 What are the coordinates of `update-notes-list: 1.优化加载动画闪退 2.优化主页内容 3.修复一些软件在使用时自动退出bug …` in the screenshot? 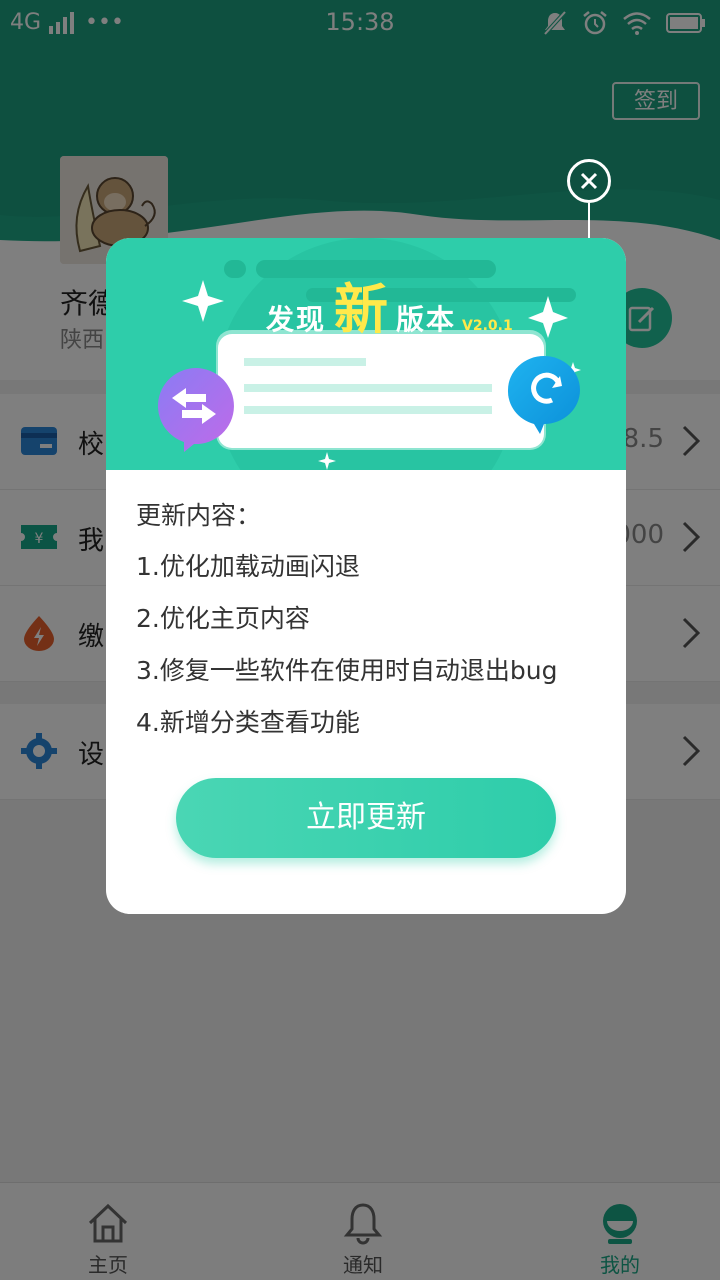 It's located at (346, 654).